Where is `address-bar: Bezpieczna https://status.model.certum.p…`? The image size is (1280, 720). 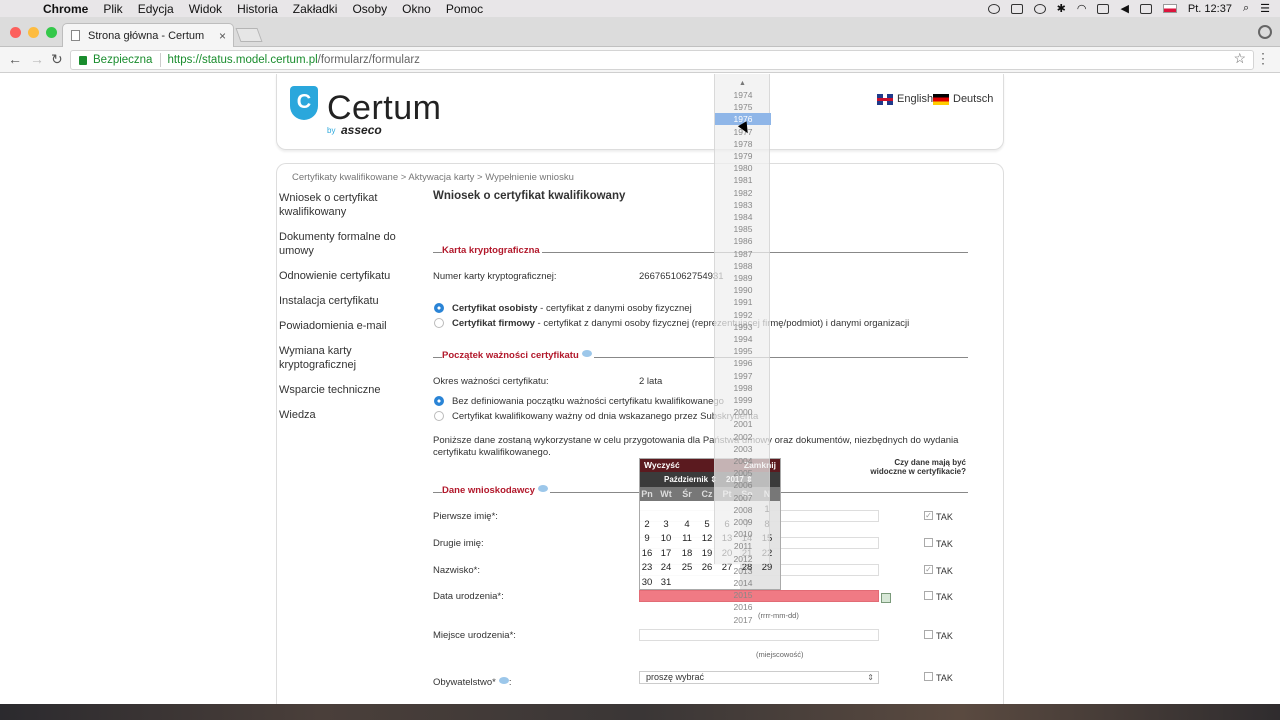
address-bar: Bezpieczna https://status.model.certum.p… is located at coordinates (662, 60).